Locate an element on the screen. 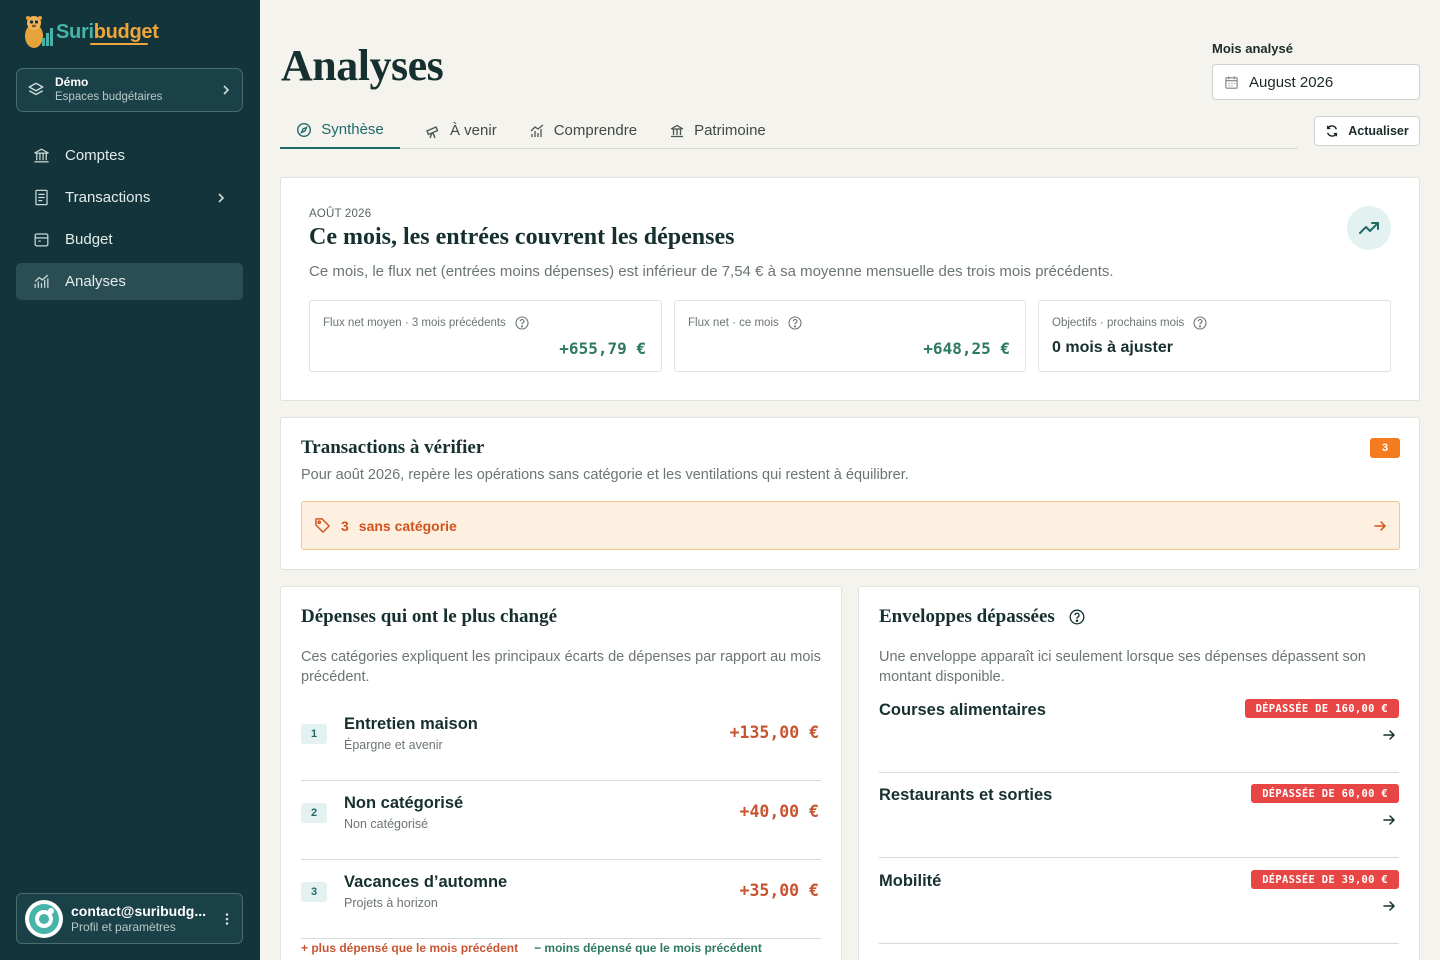  logo-underline is located at coordinates (119, 44).